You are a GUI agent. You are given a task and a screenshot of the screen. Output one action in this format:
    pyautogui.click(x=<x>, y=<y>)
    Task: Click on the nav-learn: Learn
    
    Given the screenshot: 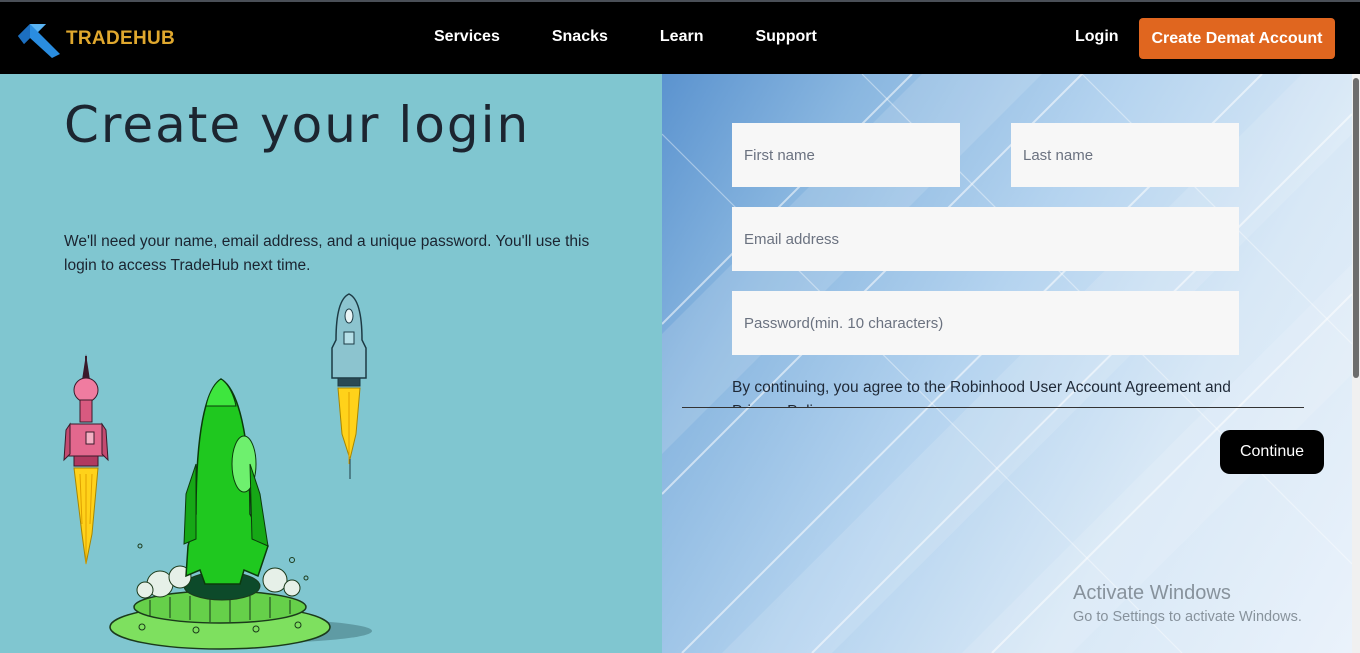 What is the action you would take?
    pyautogui.click(x=682, y=37)
    